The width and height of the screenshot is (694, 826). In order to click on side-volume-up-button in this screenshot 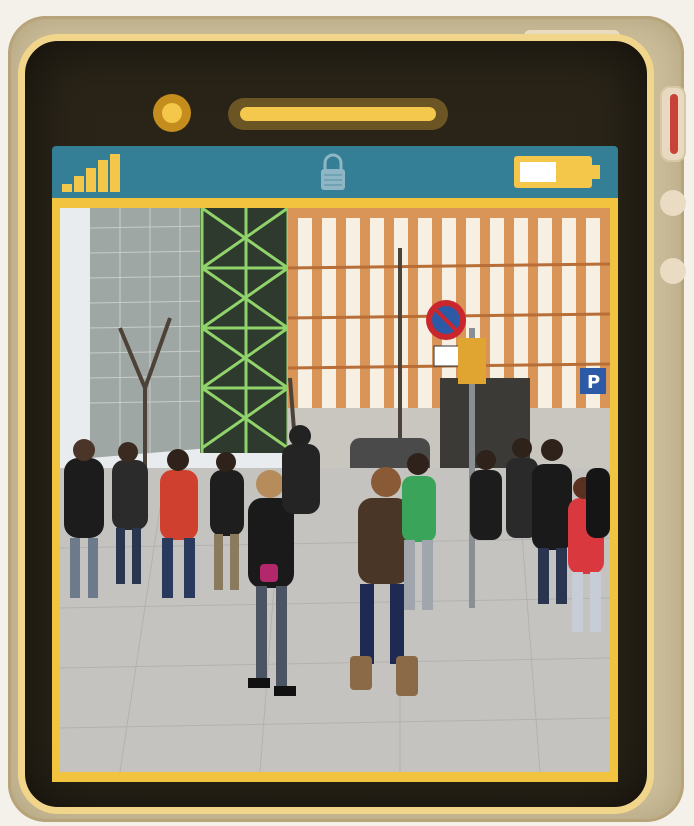, I will do `click(673, 203)`.